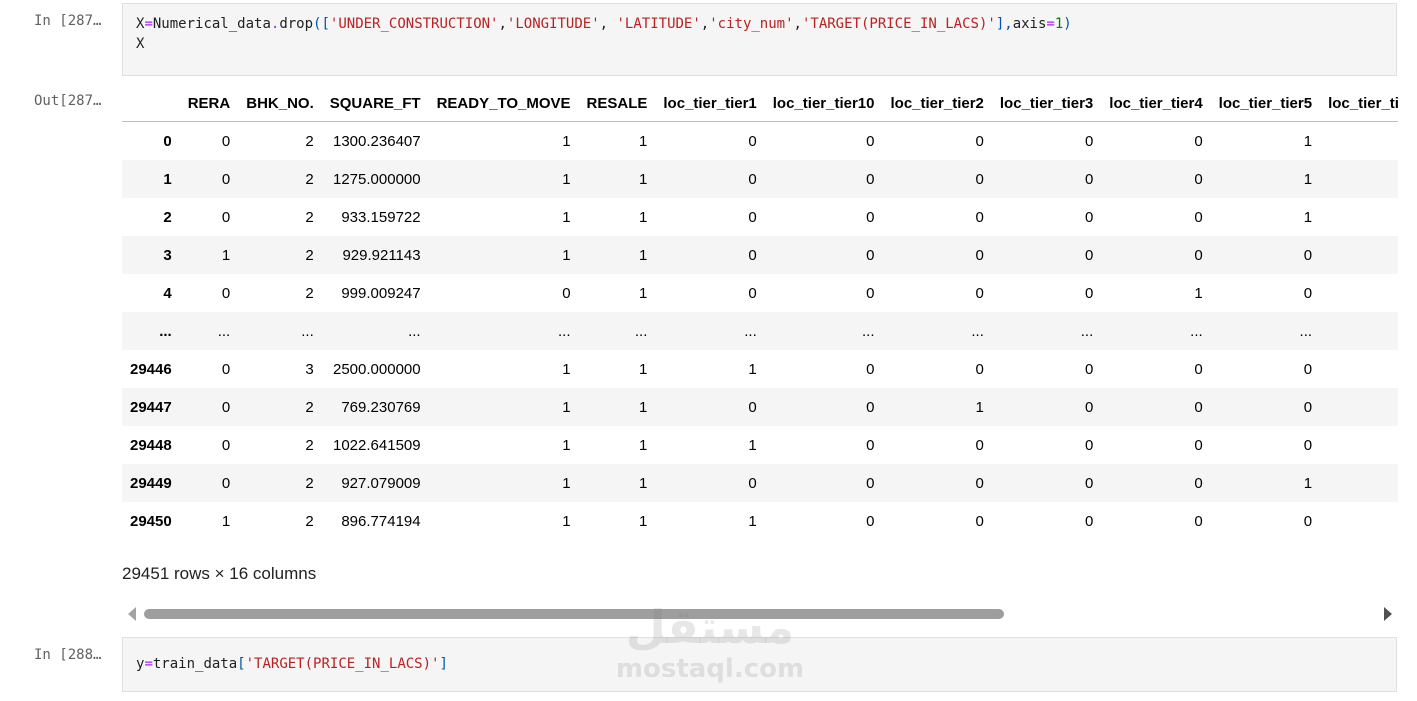 This screenshot has width=1417, height=701. Describe the element at coordinates (375, 103) in the screenshot. I see `column-header: SQUARE_FT` at that location.